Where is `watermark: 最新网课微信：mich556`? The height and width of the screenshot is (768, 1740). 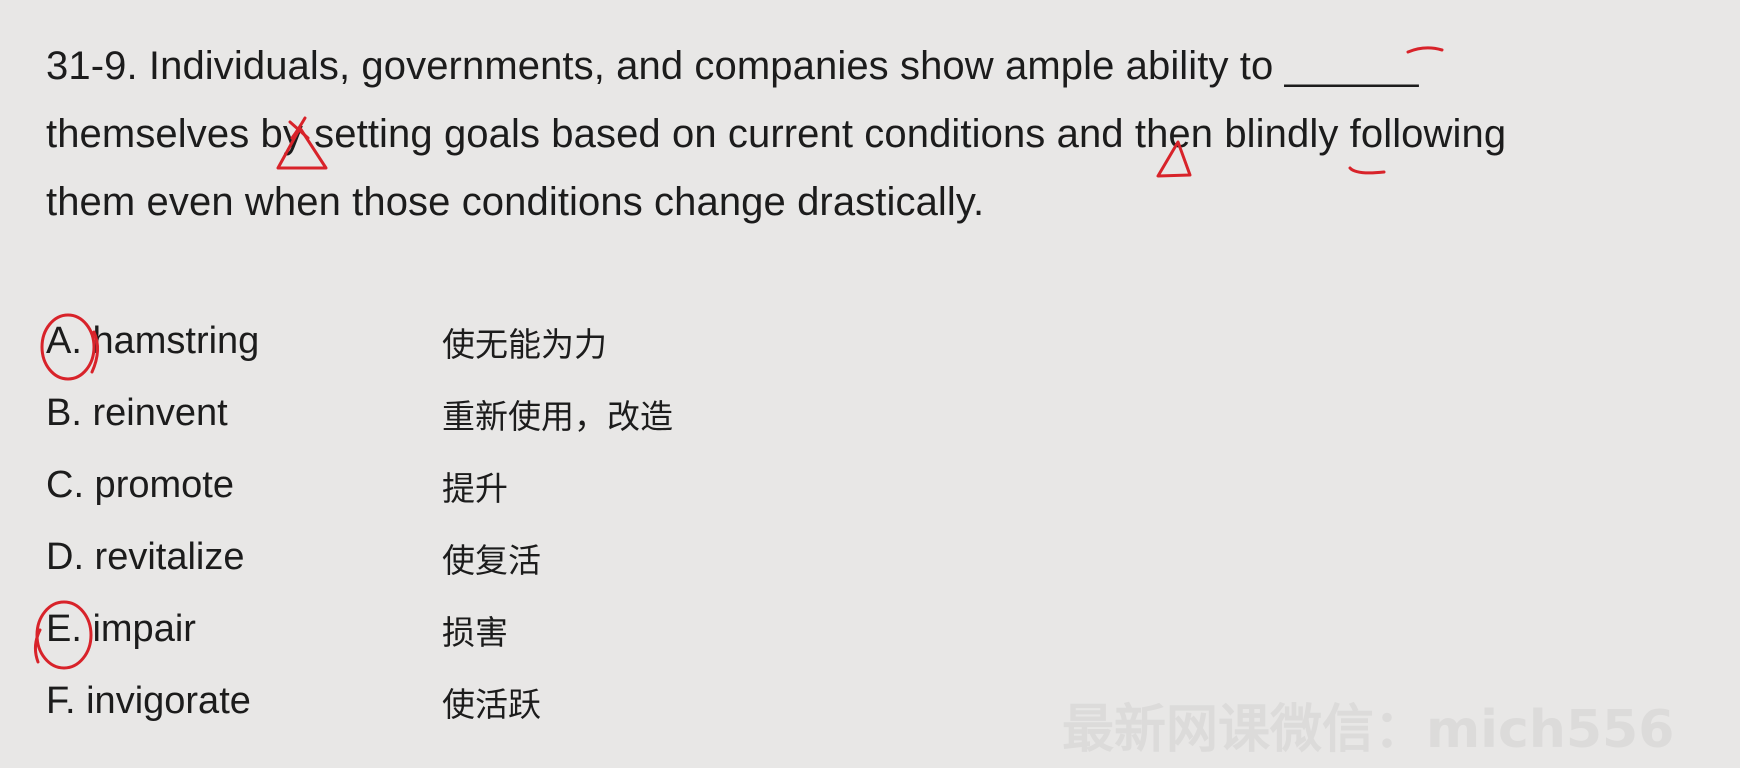 watermark: 最新网课微信：mich556 is located at coordinates (1368, 730).